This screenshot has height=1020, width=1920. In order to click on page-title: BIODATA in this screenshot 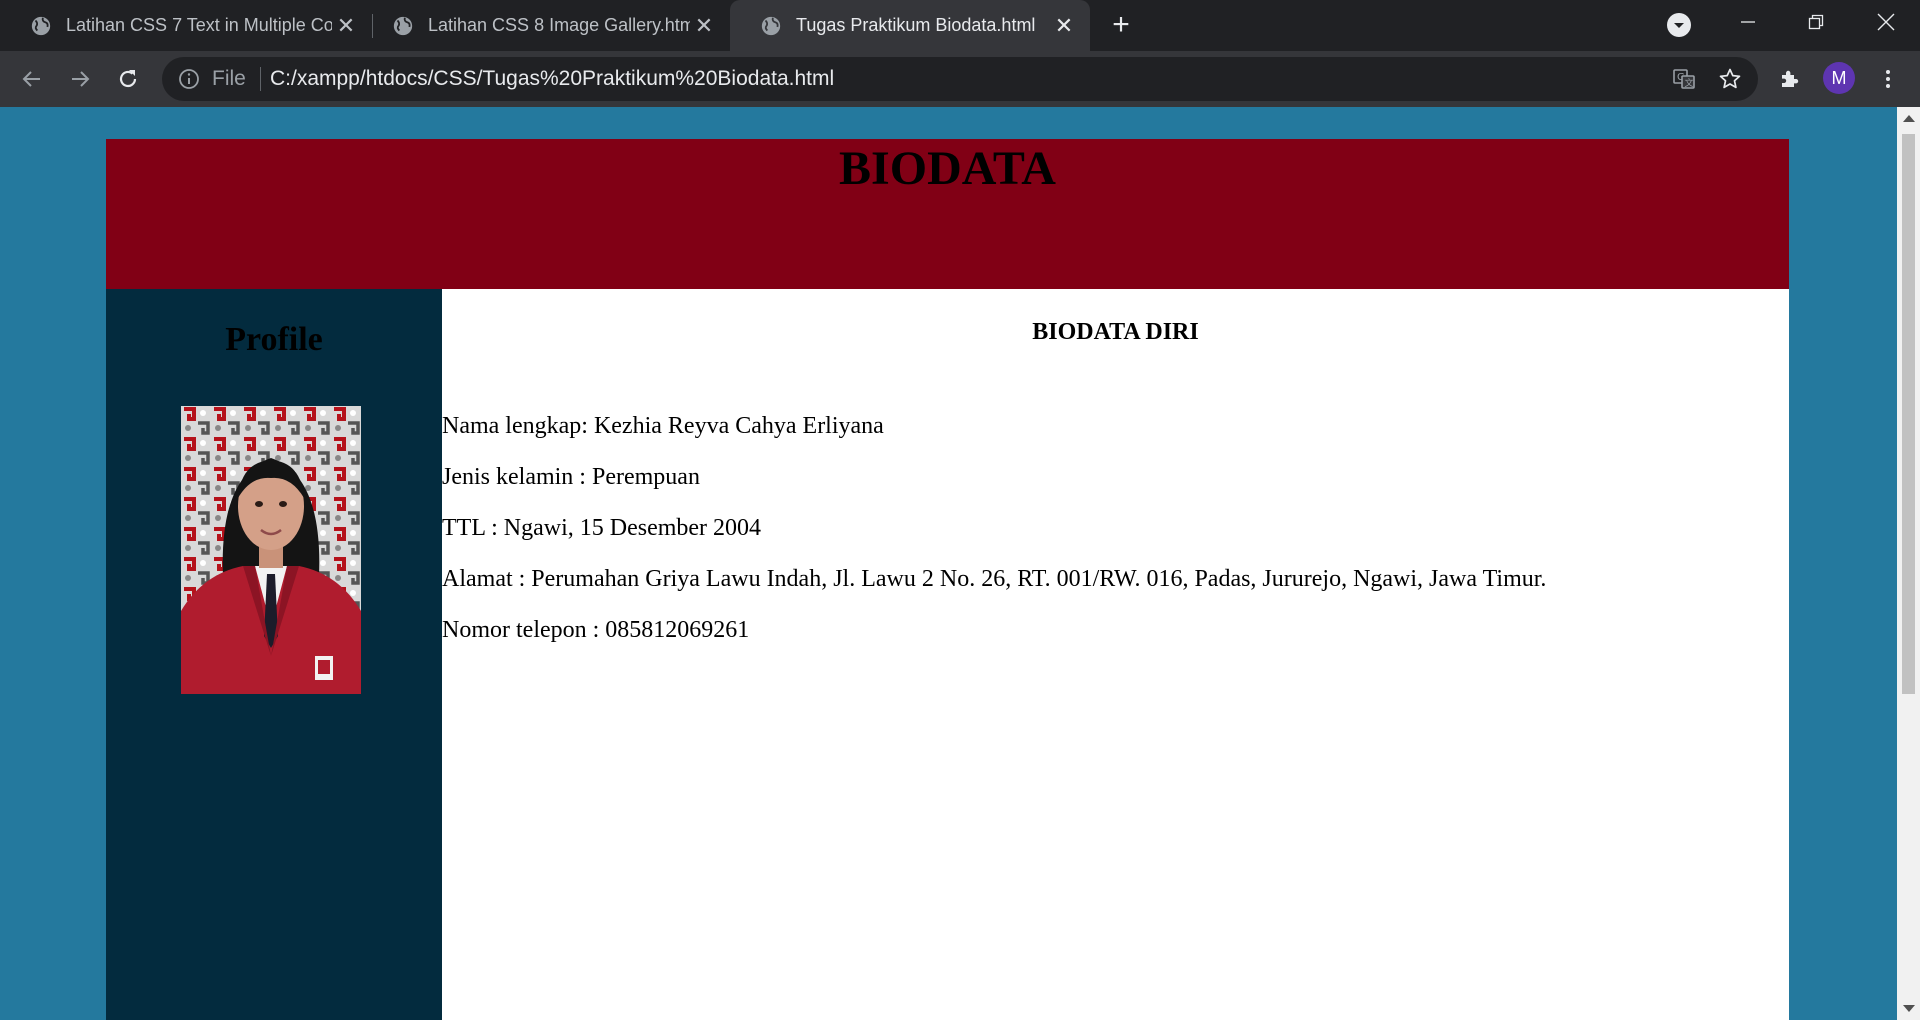, I will do `click(947, 168)`.